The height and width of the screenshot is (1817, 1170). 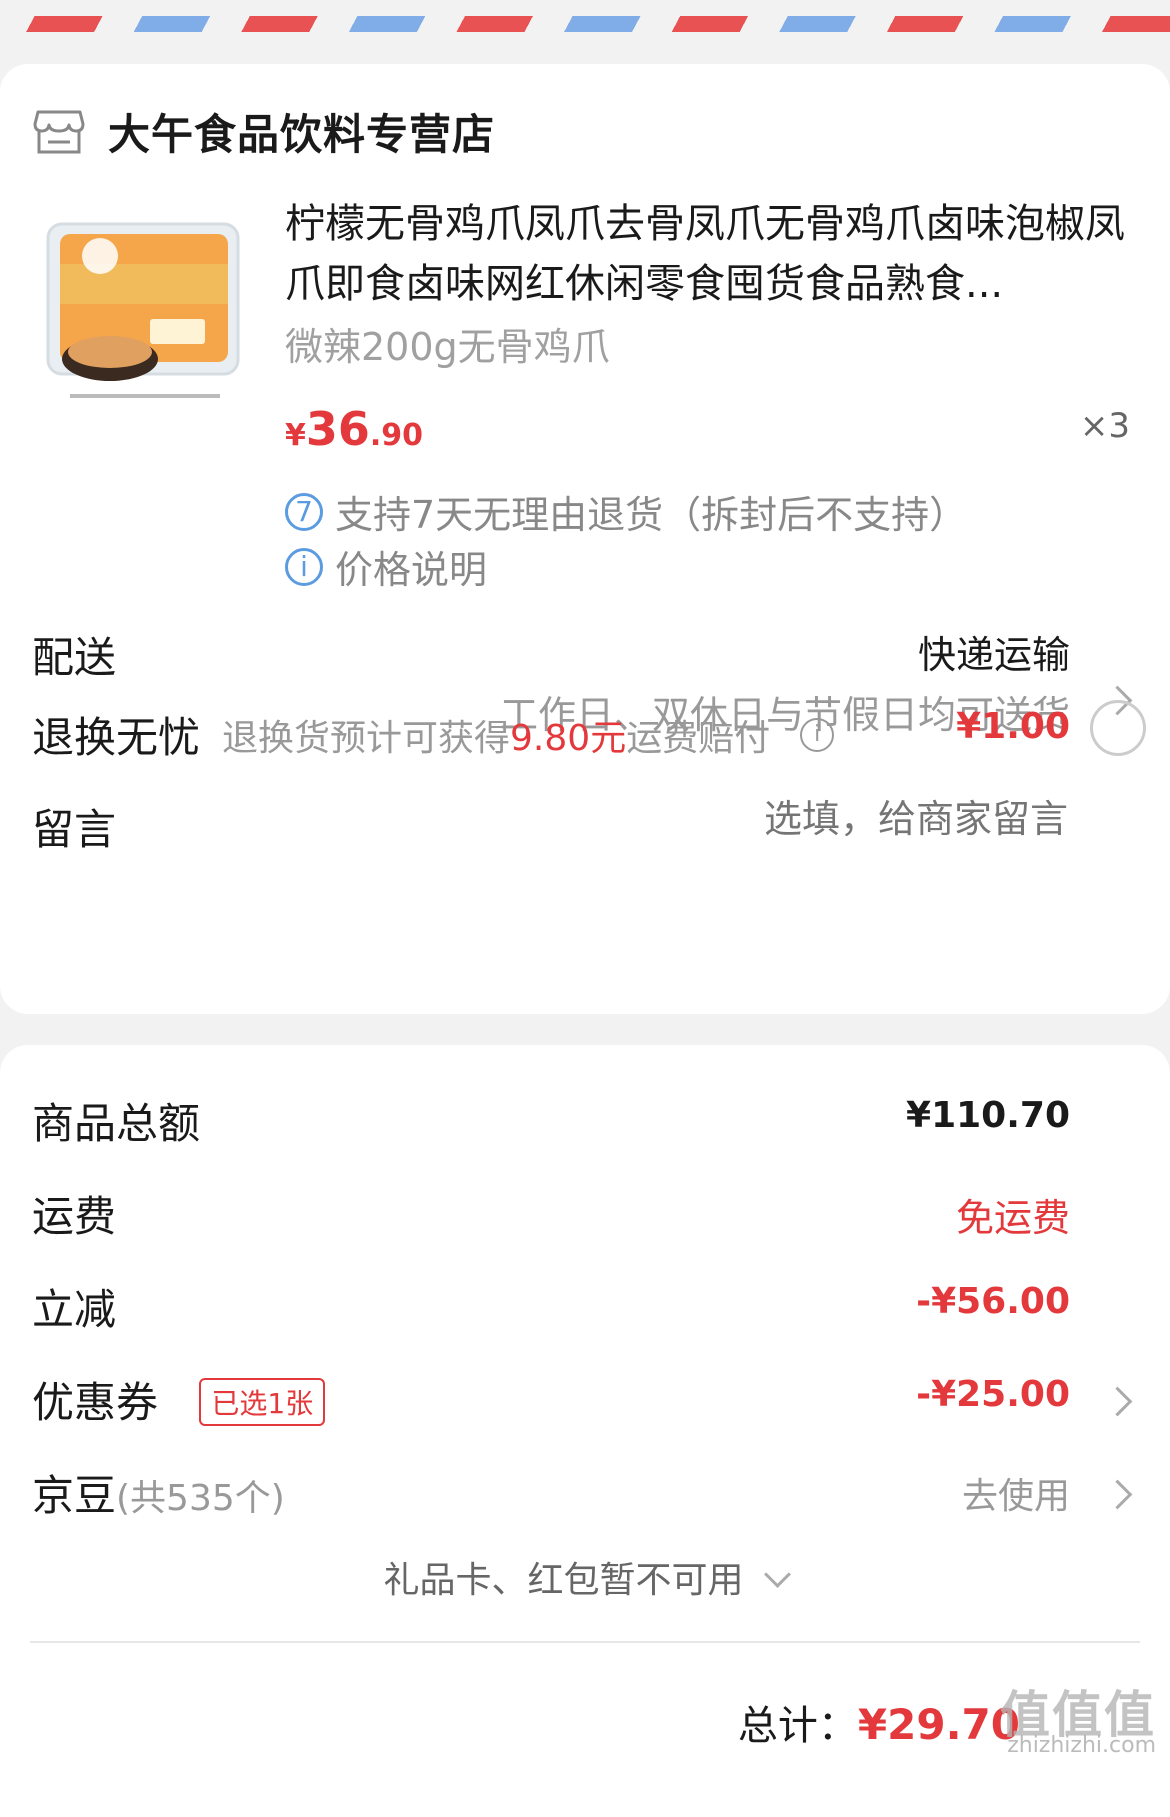 I want to click on return-policy-row: 7 支持7天无理由退货（拆封后不支持）, so click(x=626, y=511).